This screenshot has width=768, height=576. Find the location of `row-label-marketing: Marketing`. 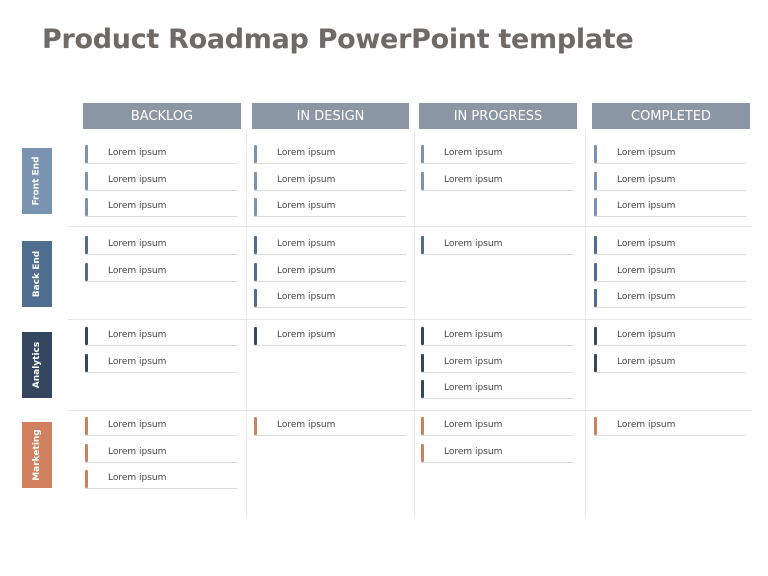

row-label-marketing: Marketing is located at coordinates (37, 455).